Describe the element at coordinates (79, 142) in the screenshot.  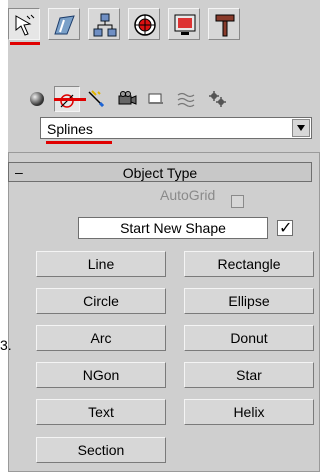
I see `splines-highlight` at that location.